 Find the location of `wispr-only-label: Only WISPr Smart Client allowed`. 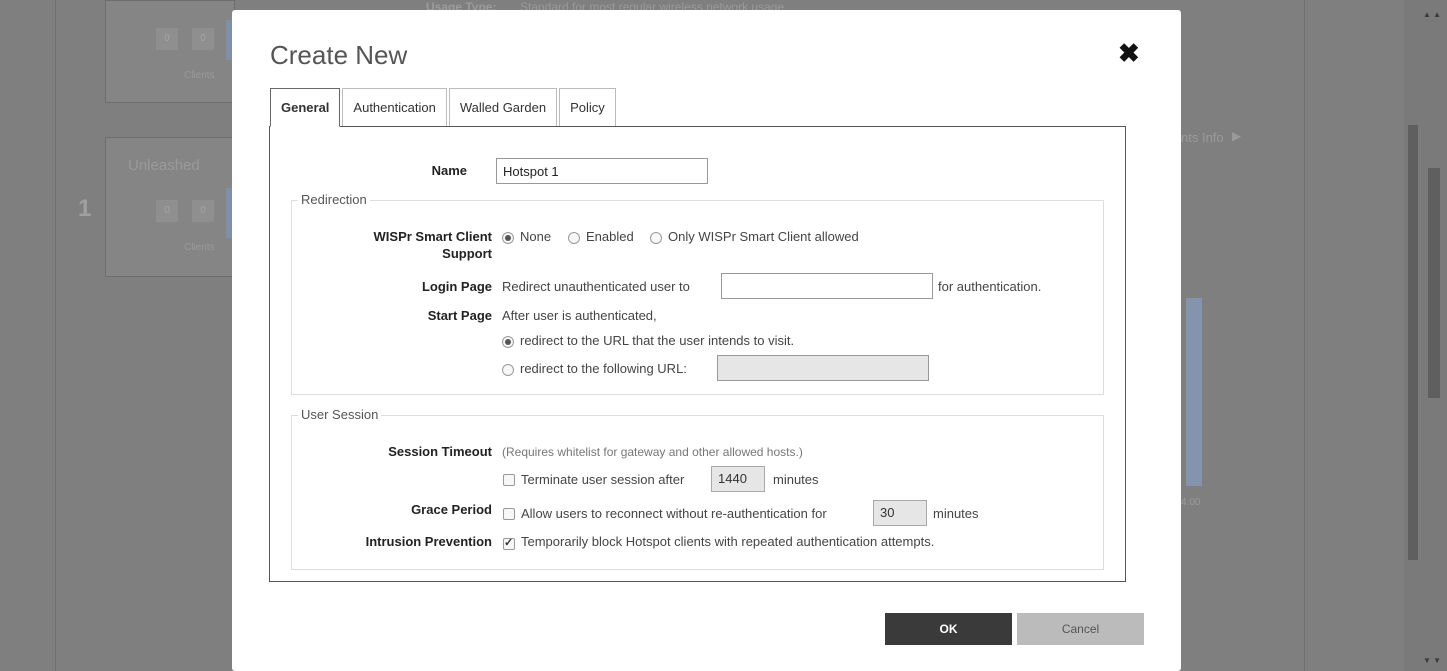

wispr-only-label: Only WISPr Smart Client allowed is located at coordinates (763, 236).